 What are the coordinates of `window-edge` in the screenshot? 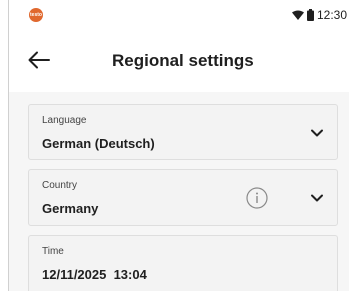 It's located at (4, 145).